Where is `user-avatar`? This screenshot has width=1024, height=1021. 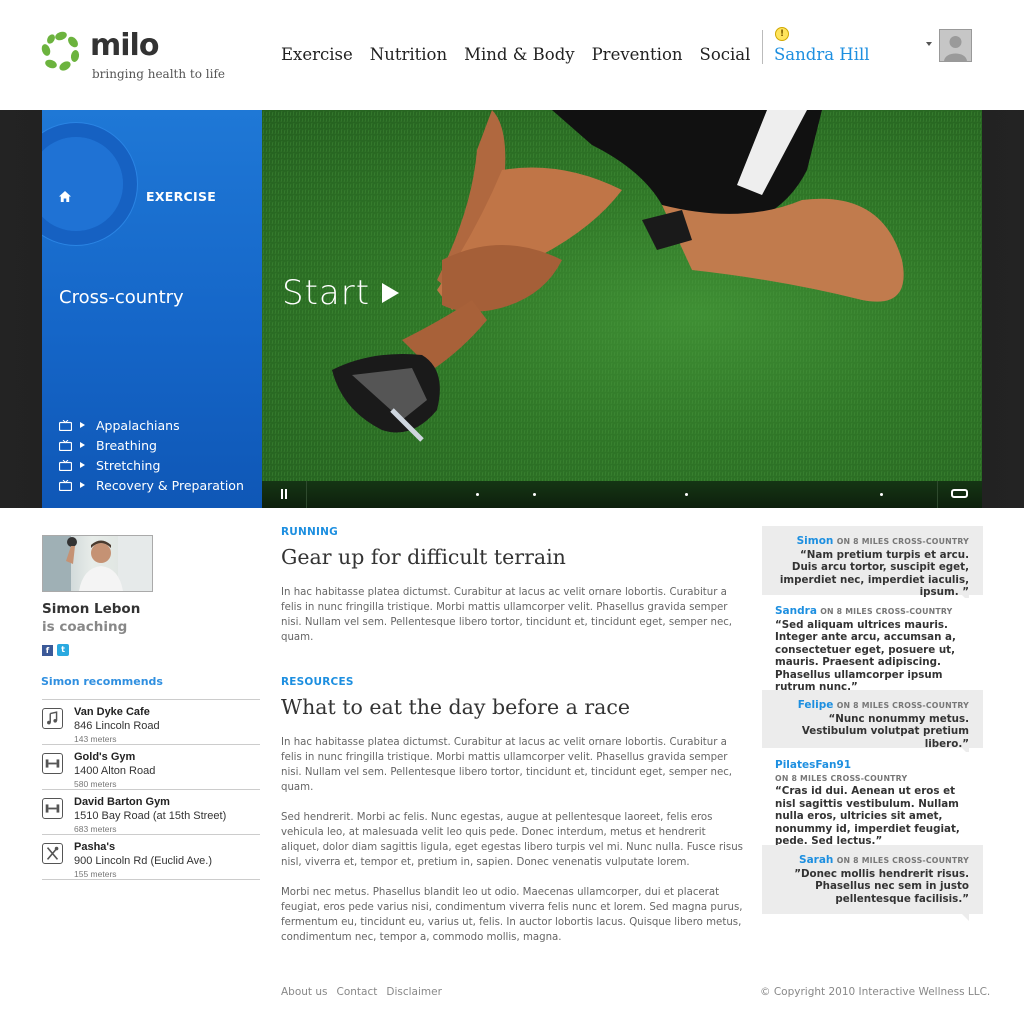
user-avatar is located at coordinates (955, 45).